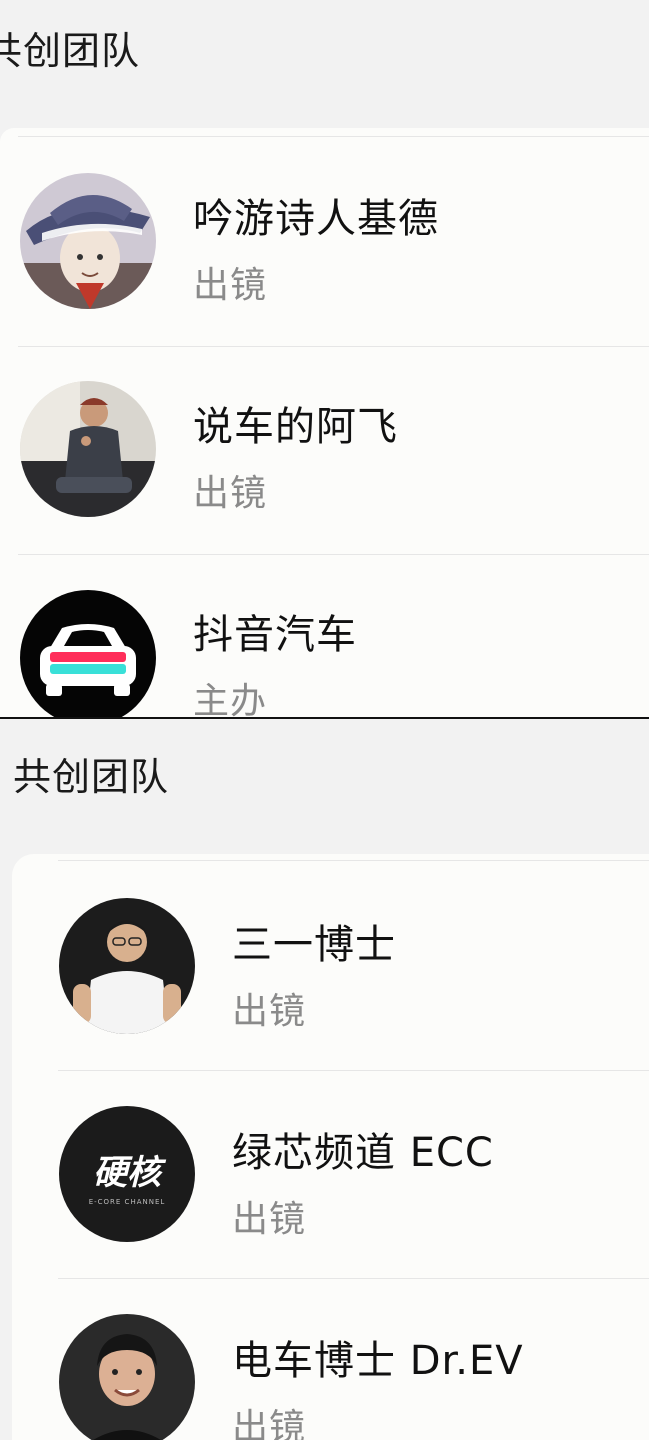 The height and width of the screenshot is (1440, 649). I want to click on list-item: 吟游诗人基德 出镜, so click(324, 242).